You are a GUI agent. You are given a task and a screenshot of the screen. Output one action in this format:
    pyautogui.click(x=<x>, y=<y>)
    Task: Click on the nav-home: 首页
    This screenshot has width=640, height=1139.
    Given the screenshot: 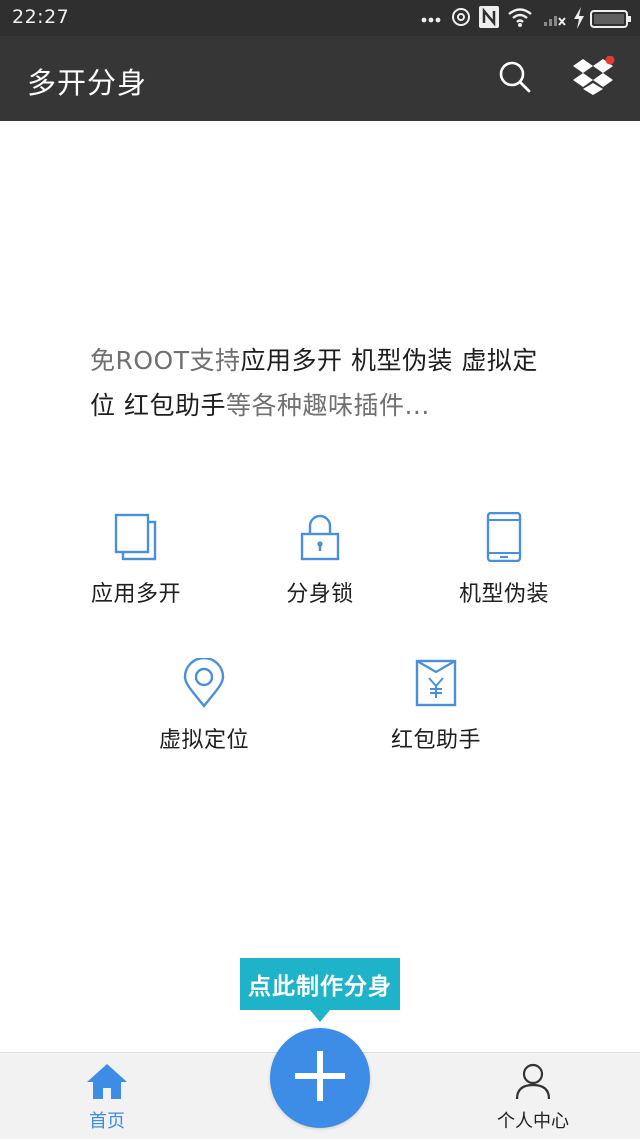 What is the action you would take?
    pyautogui.click(x=107, y=1097)
    